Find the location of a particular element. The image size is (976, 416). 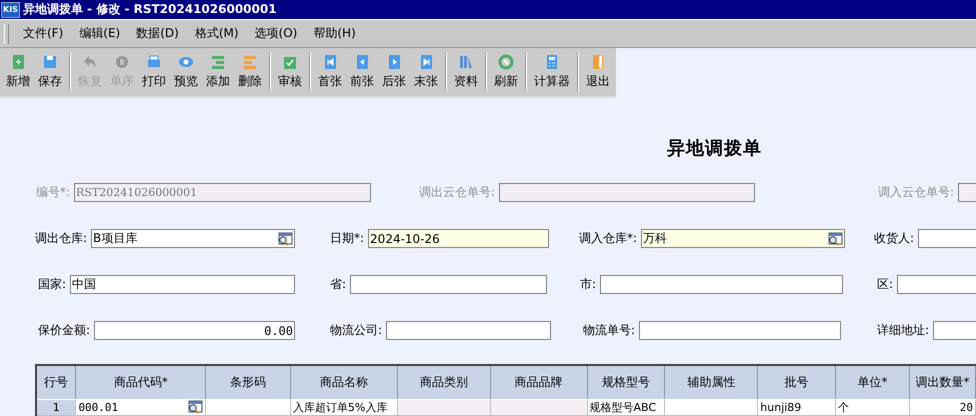

field-label: 省: is located at coordinates (339, 284).